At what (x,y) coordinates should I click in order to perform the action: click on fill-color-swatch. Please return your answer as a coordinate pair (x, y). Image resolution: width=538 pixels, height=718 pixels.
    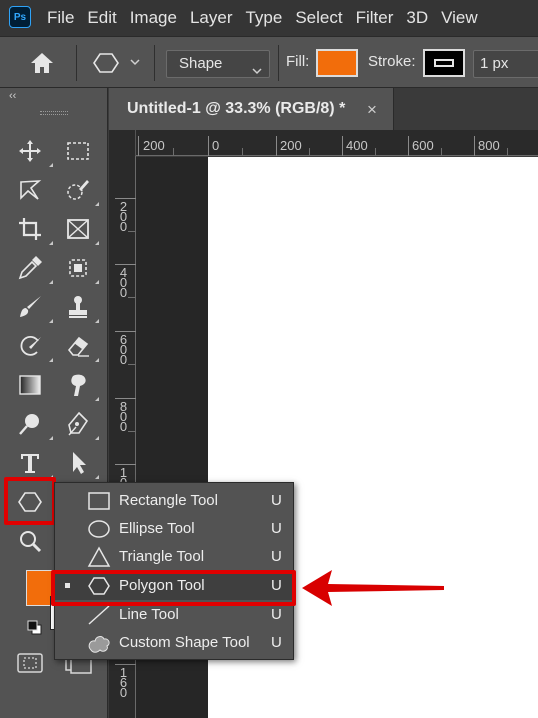
    Looking at the image, I should click on (337, 63).